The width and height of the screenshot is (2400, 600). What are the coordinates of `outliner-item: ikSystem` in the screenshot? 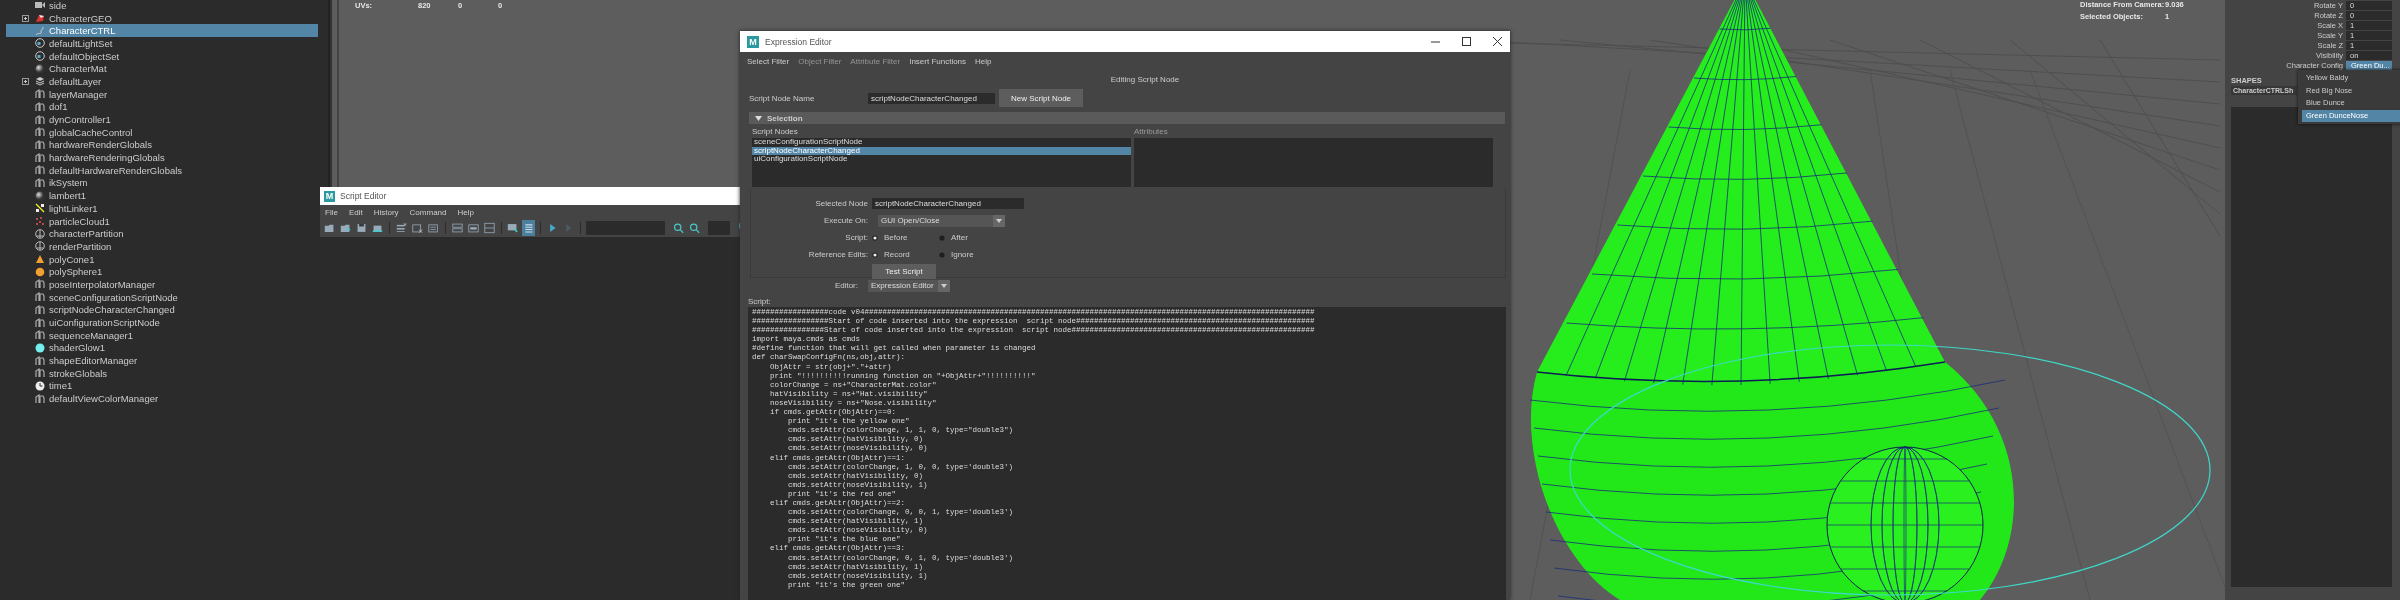 It's located at (162, 183).